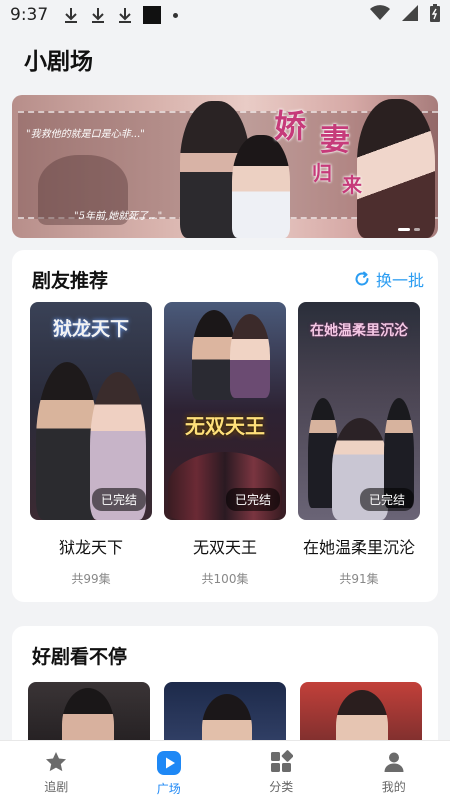  What do you see at coordinates (90, 329) in the screenshot?
I see `poster-title: 狱龙天下` at bounding box center [90, 329].